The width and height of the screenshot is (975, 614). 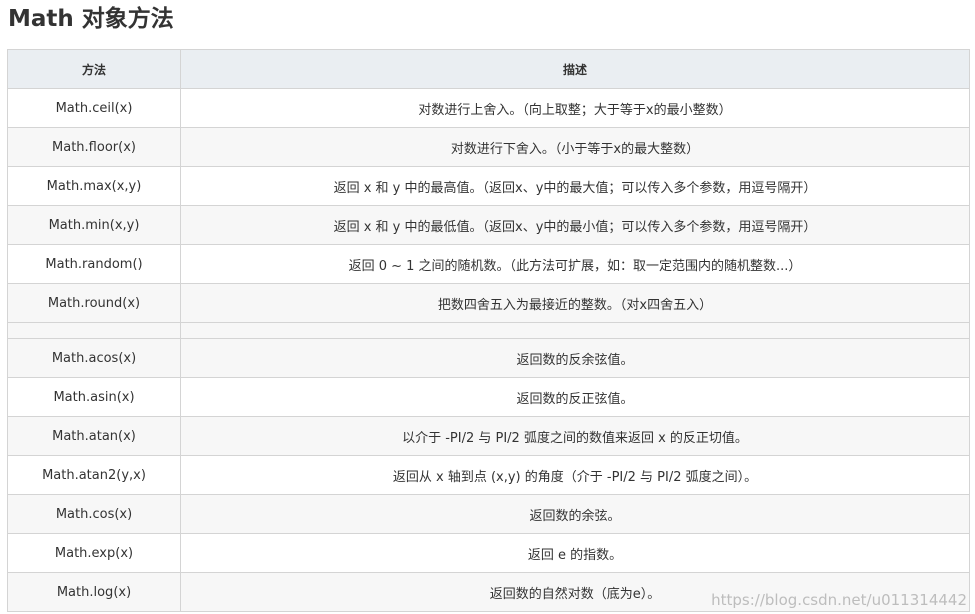 What do you see at coordinates (94, 225) in the screenshot?
I see `method-cell: Math.min(x,y)` at bounding box center [94, 225].